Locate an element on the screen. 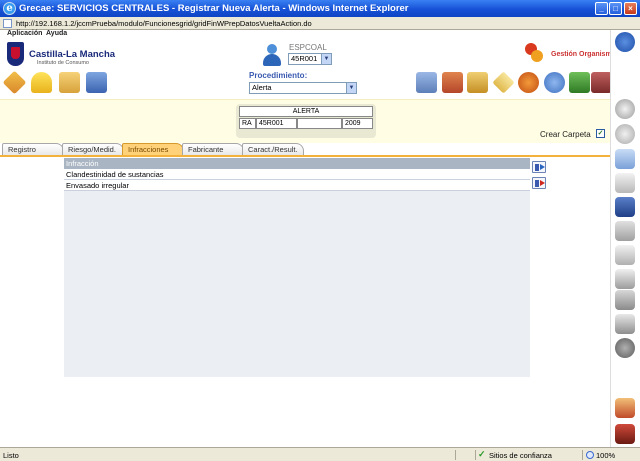  trash-icon is located at coordinates (625, 300).